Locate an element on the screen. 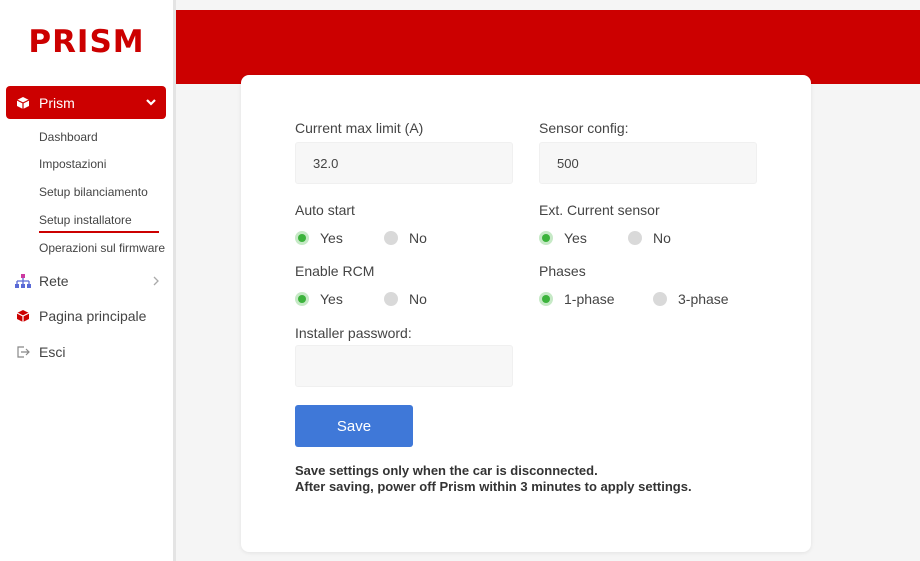 The width and height of the screenshot is (920, 561). save-button: Save is located at coordinates (354, 426).